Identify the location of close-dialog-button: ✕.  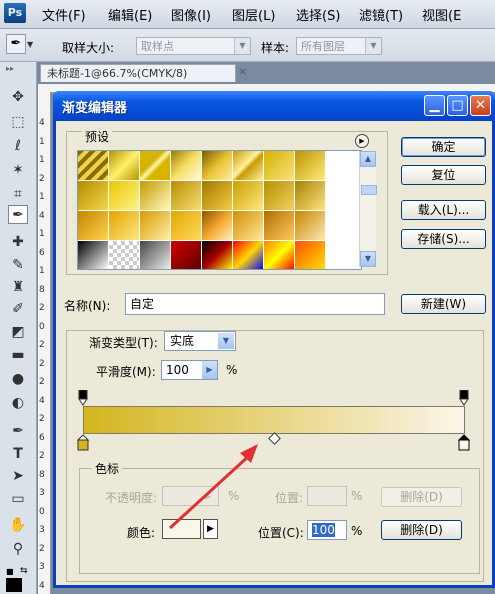
(480, 105).